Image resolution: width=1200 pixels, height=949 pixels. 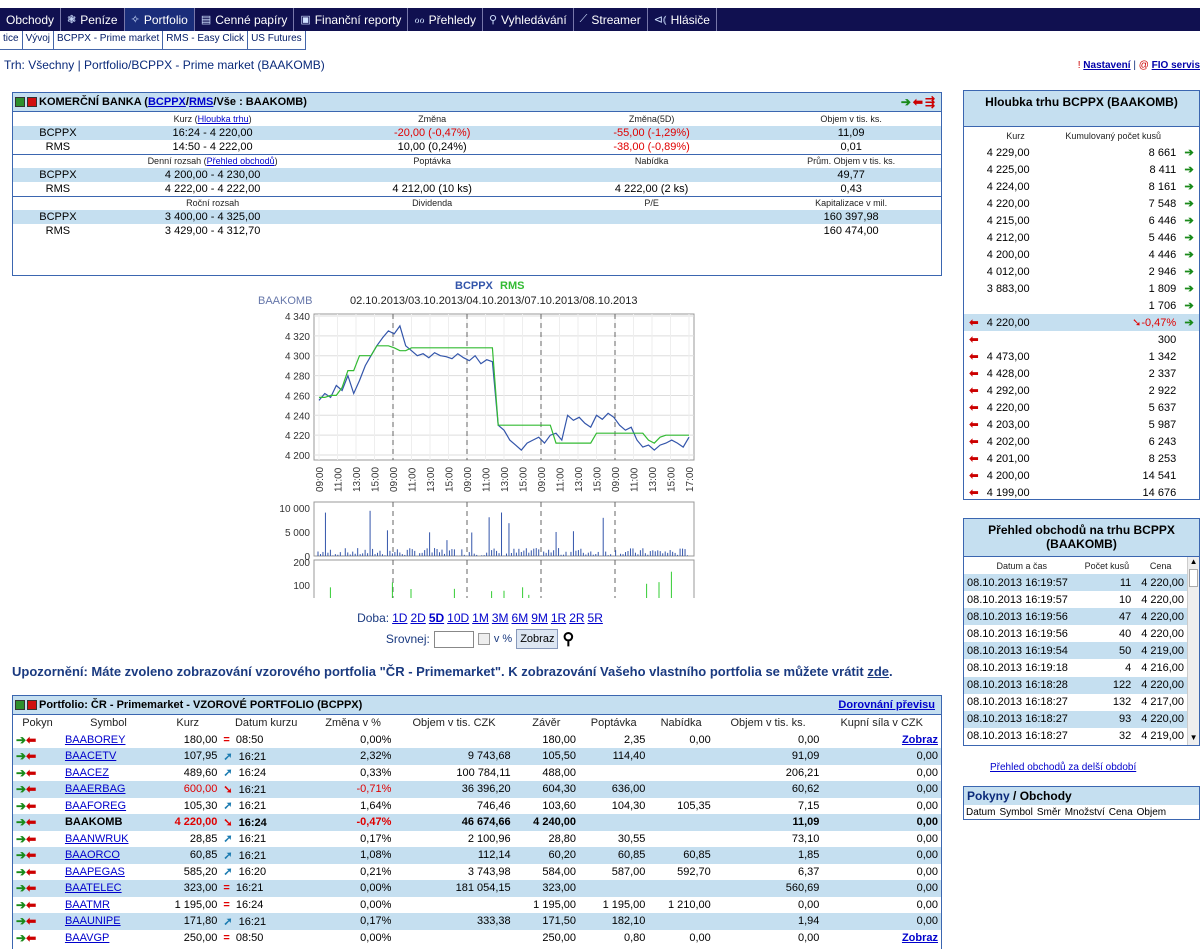 I want to click on period-2d: 2D, so click(x=417, y=618).